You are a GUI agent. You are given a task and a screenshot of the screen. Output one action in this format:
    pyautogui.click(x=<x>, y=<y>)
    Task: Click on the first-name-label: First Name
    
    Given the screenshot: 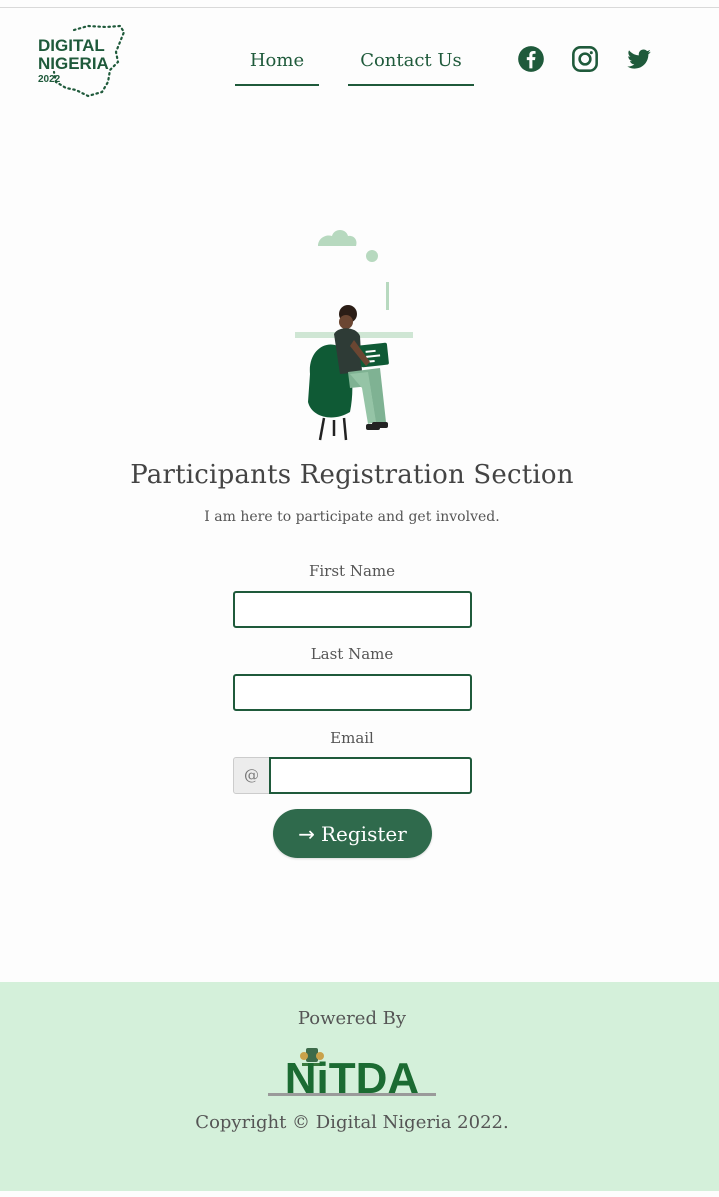 What is the action you would take?
    pyautogui.click(x=352, y=571)
    